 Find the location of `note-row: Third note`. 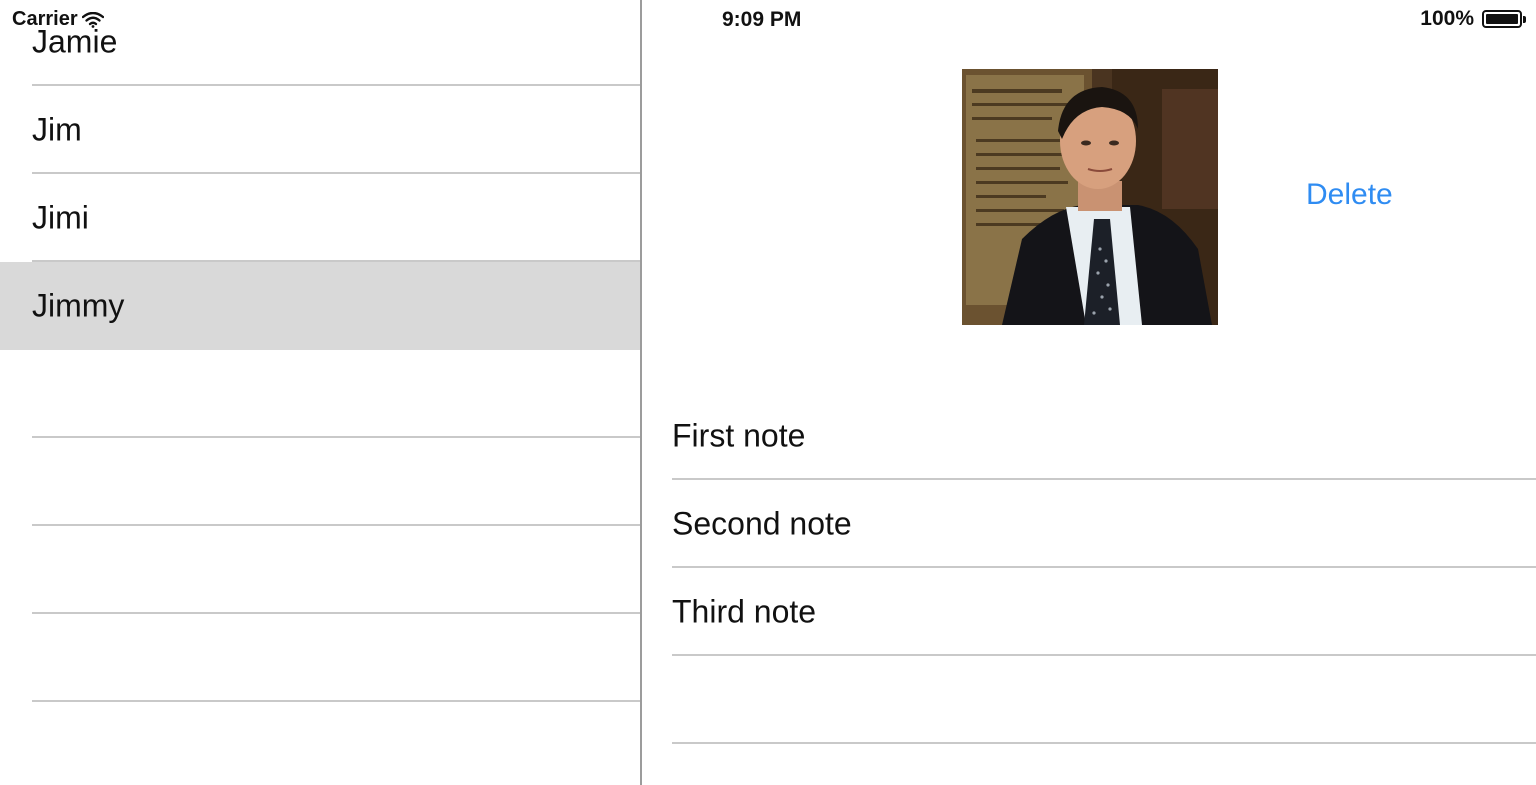

note-row: Third note is located at coordinates (1089, 612).